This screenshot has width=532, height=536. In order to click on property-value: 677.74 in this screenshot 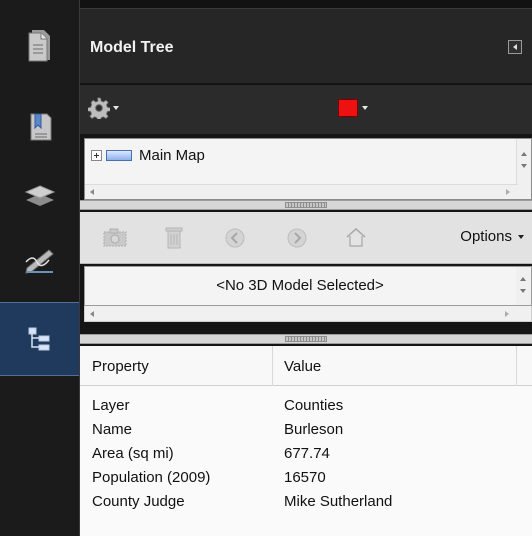, I will do `click(307, 453)`.